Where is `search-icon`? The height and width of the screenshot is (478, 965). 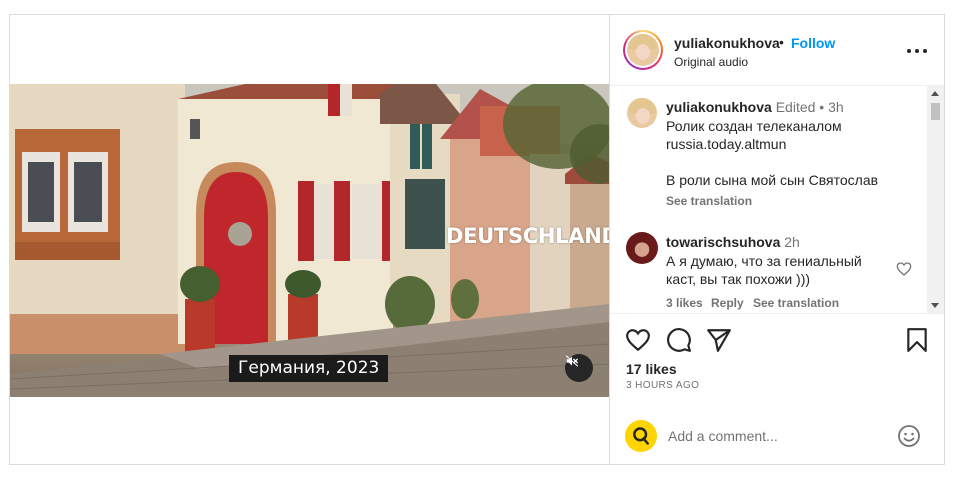 search-icon is located at coordinates (641, 436).